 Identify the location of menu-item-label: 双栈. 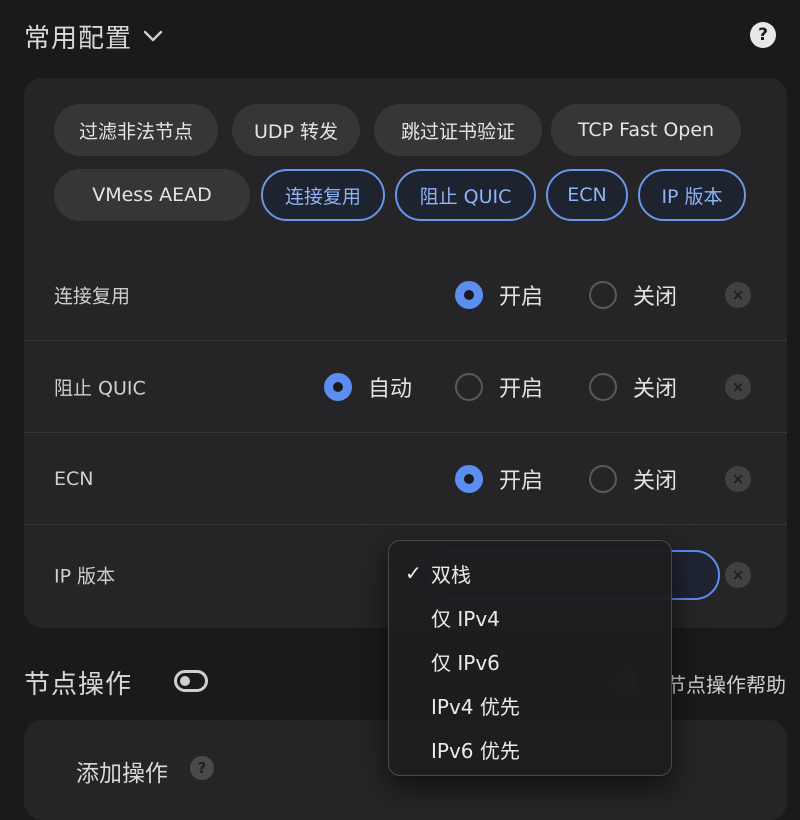
(451, 574).